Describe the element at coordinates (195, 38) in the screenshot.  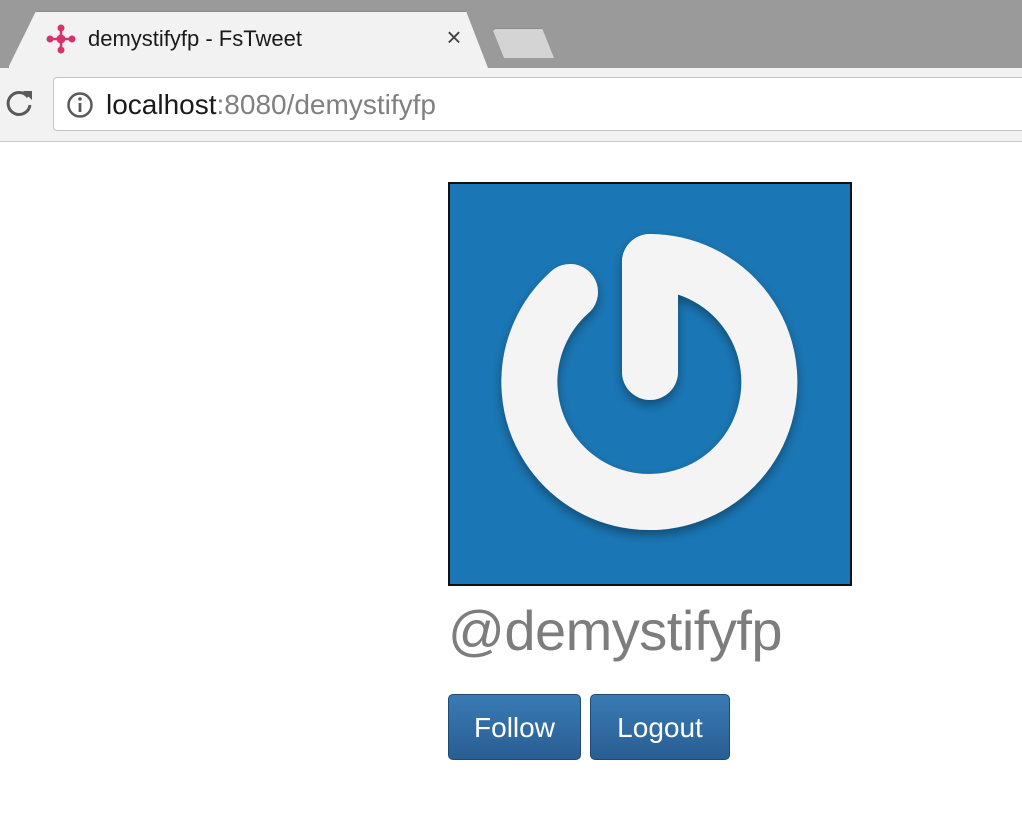
I see `tab-title: demystifyfp - FsTweet` at that location.